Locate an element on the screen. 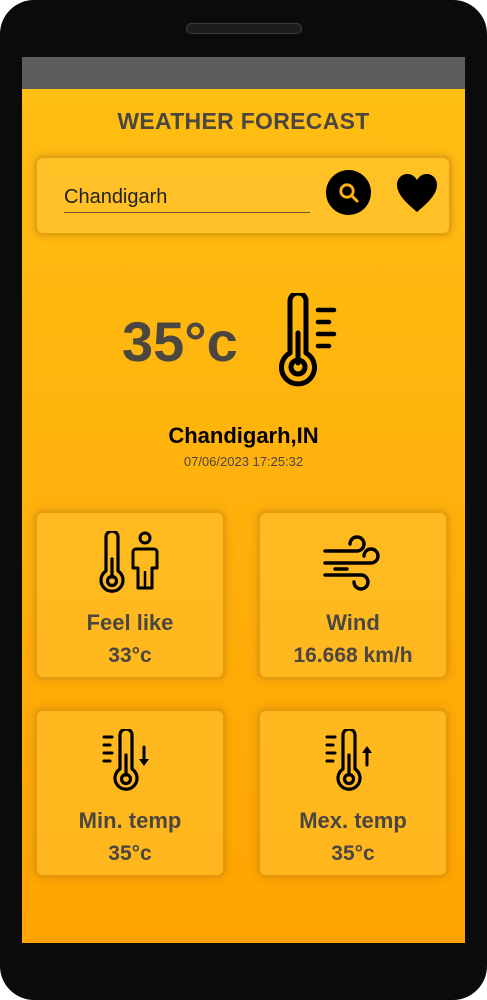 The height and width of the screenshot is (1000, 487). phone-bottom-bezel is located at coordinates (243, 971).